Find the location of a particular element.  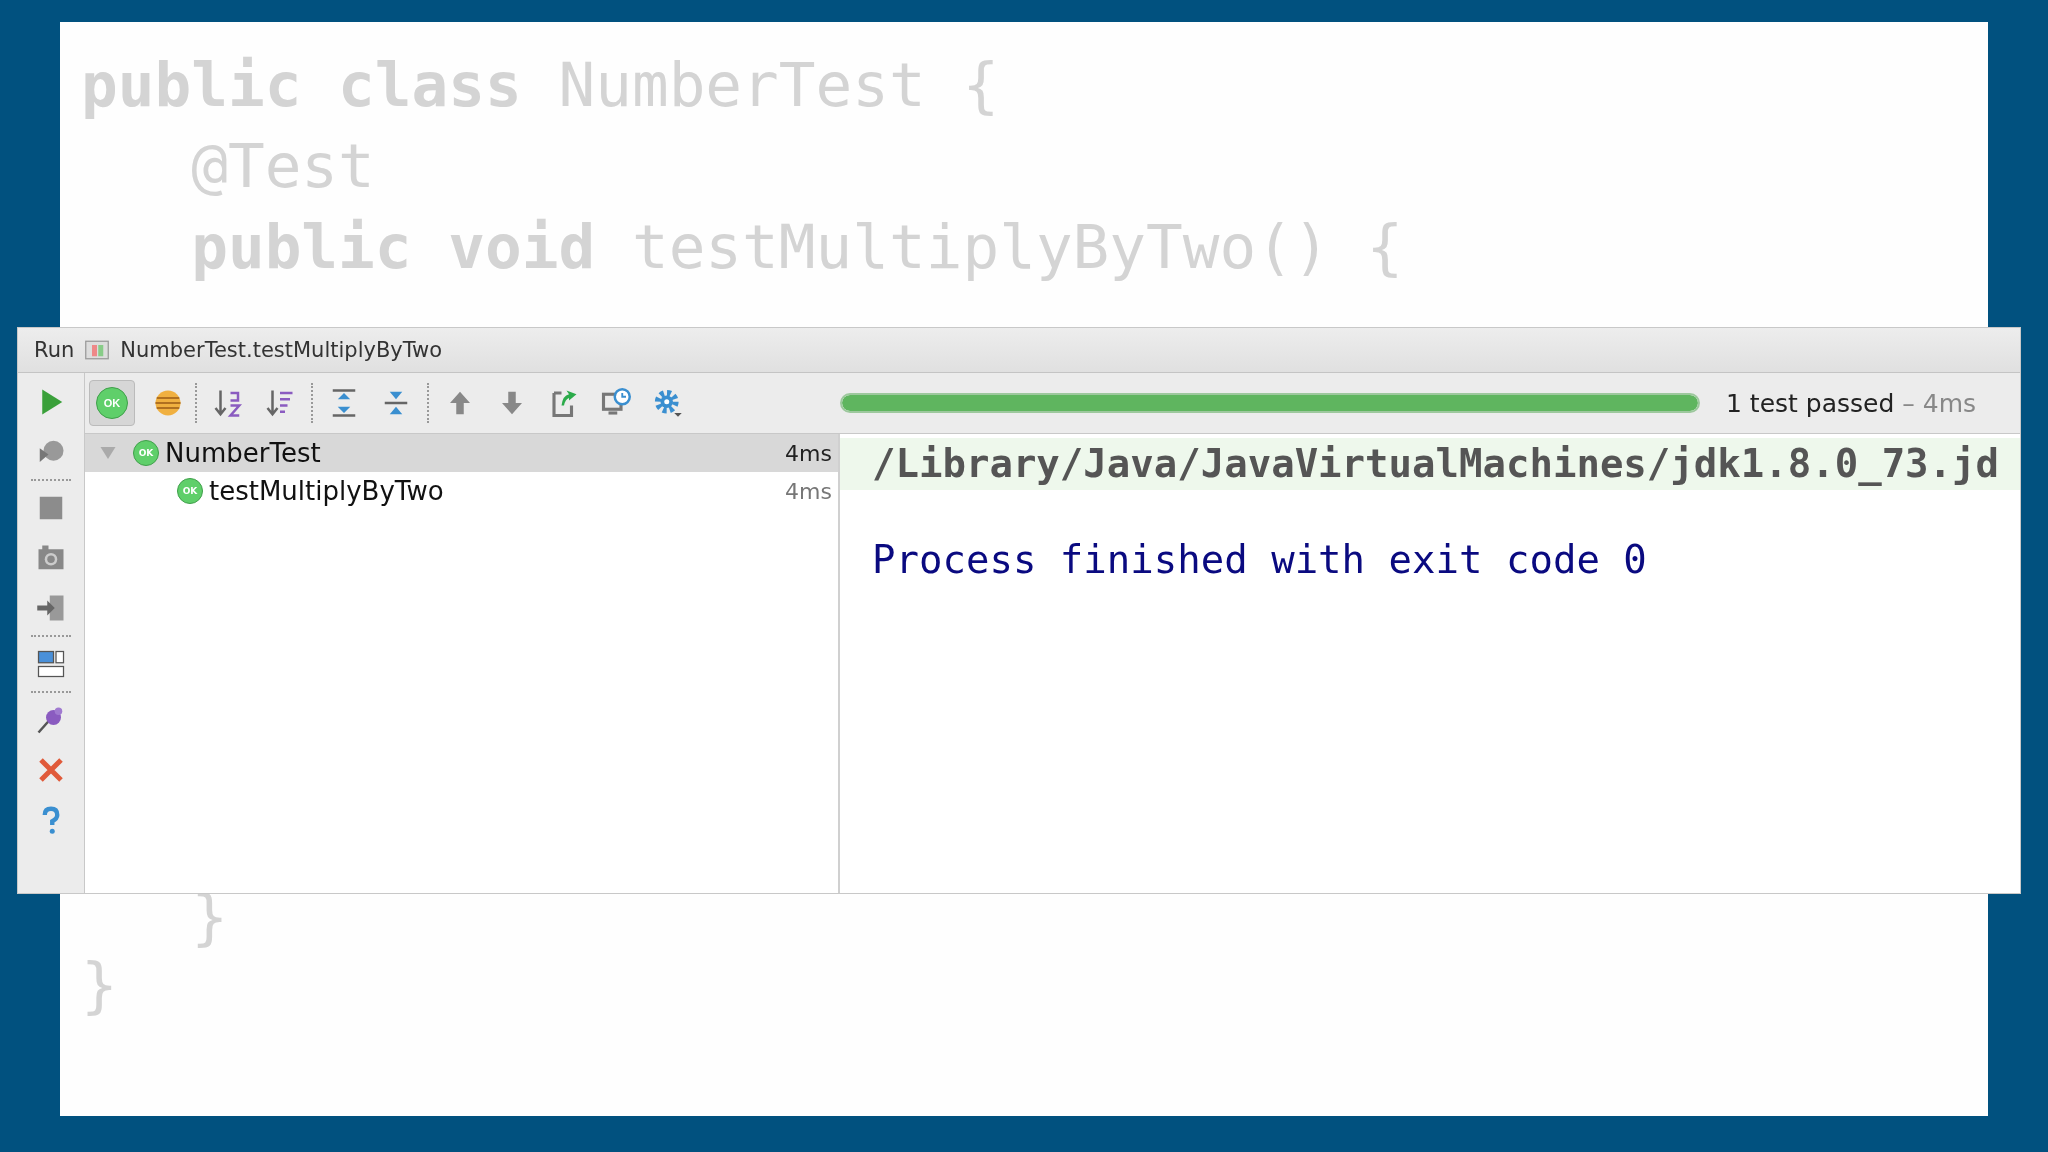

panel-title: Run is located at coordinates (54, 350).